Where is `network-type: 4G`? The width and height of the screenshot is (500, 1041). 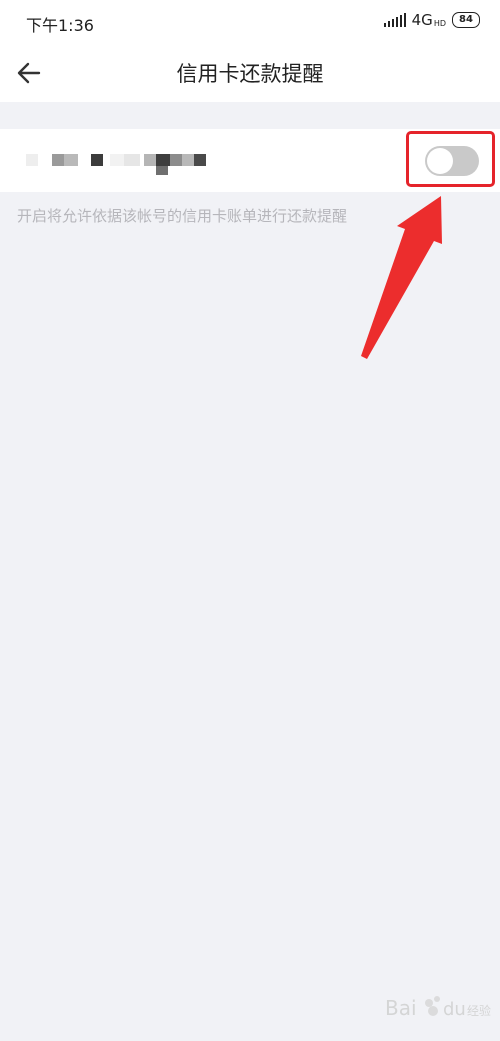
network-type: 4G is located at coordinates (422, 20).